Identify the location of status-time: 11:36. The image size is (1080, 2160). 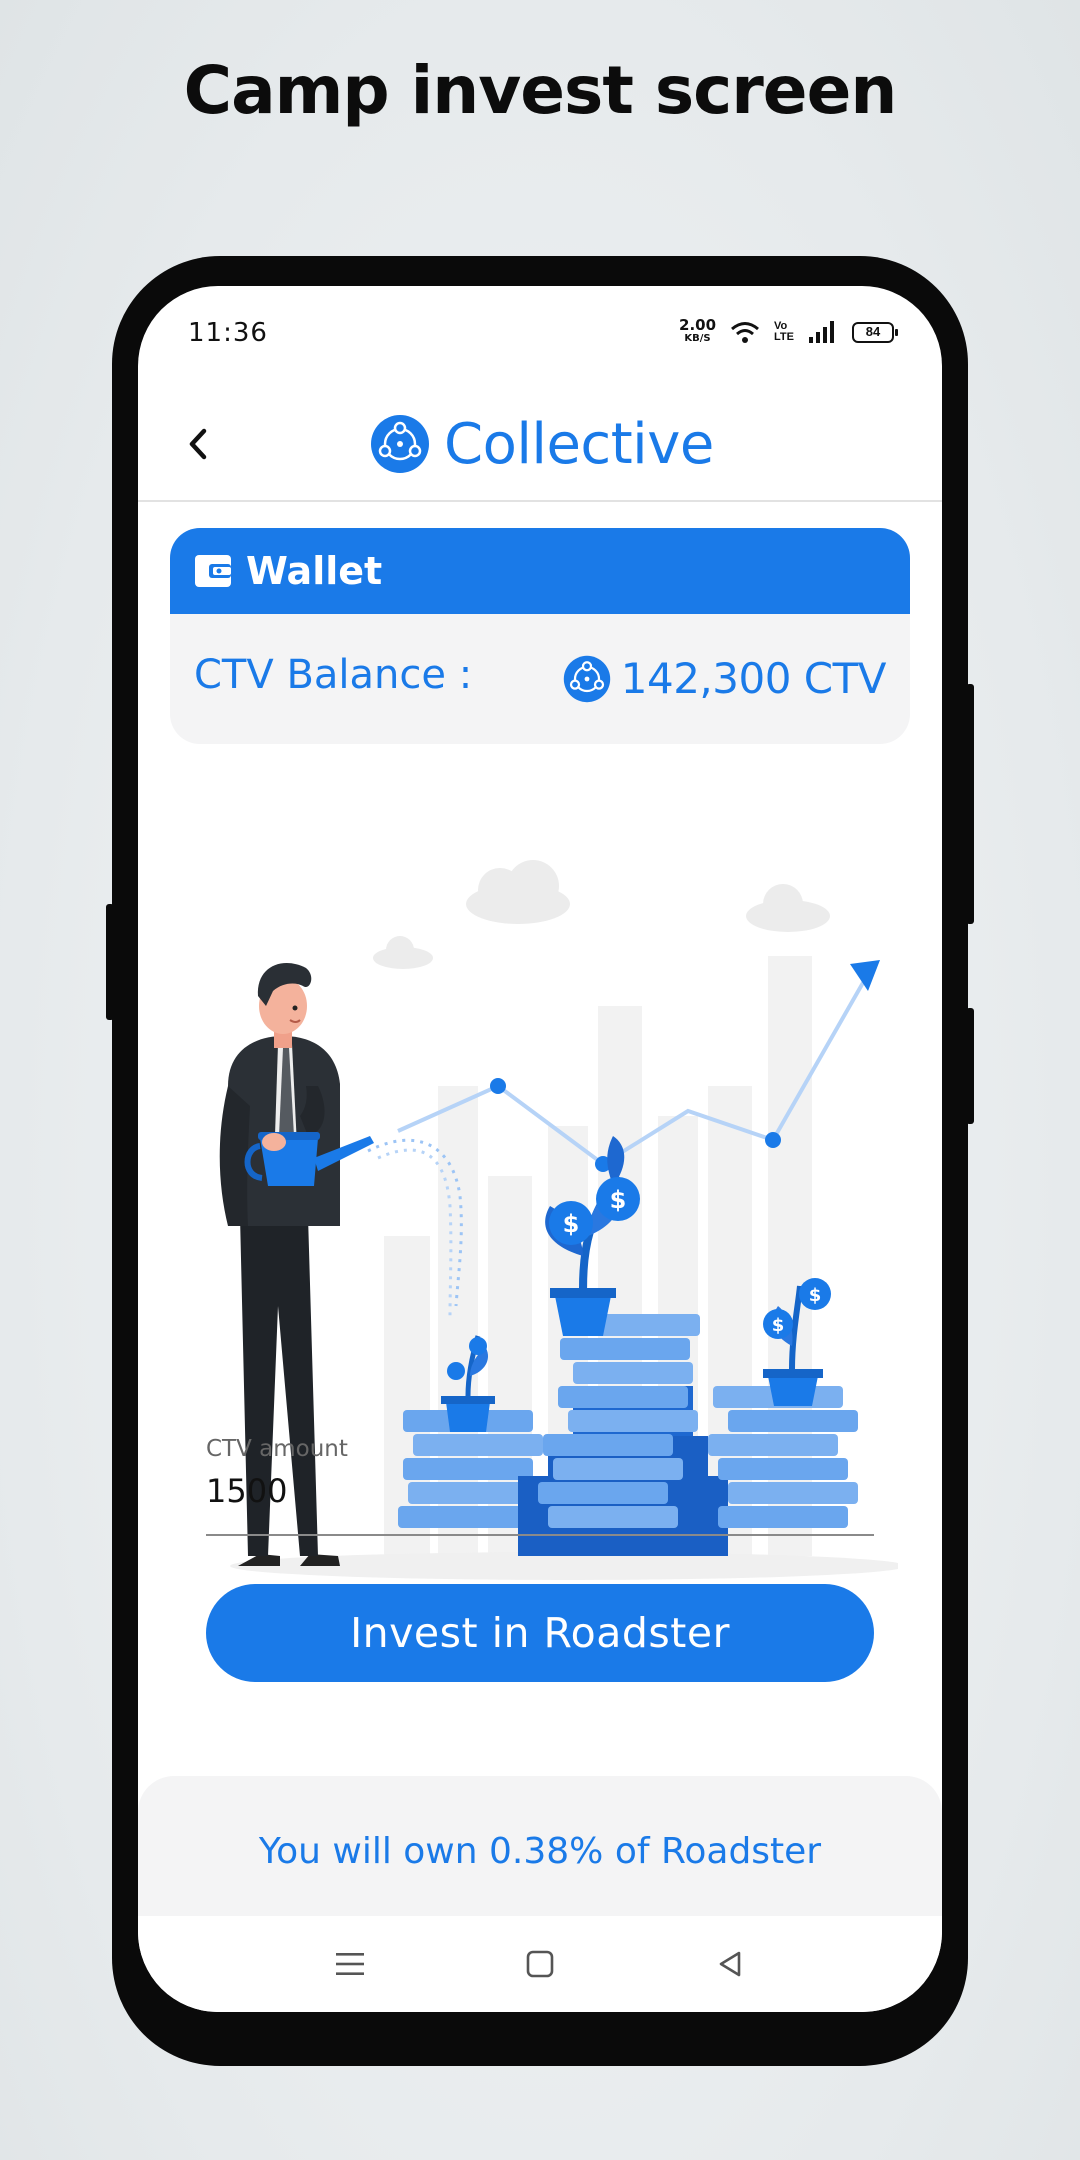
(228, 333).